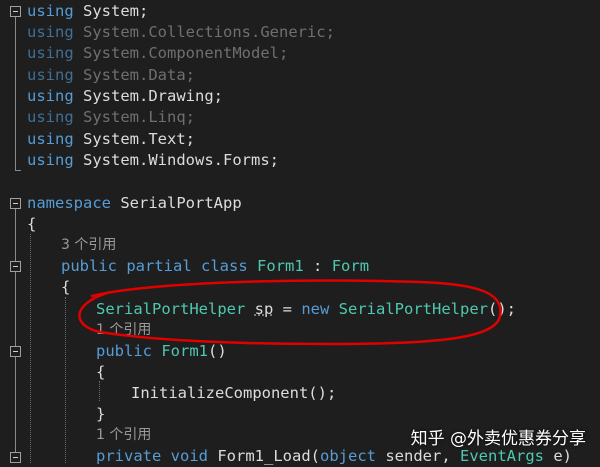 This screenshot has height=467, width=600. Describe the element at coordinates (123, 435) in the screenshot. I see `codelens-load-references: 1 个引用` at that location.